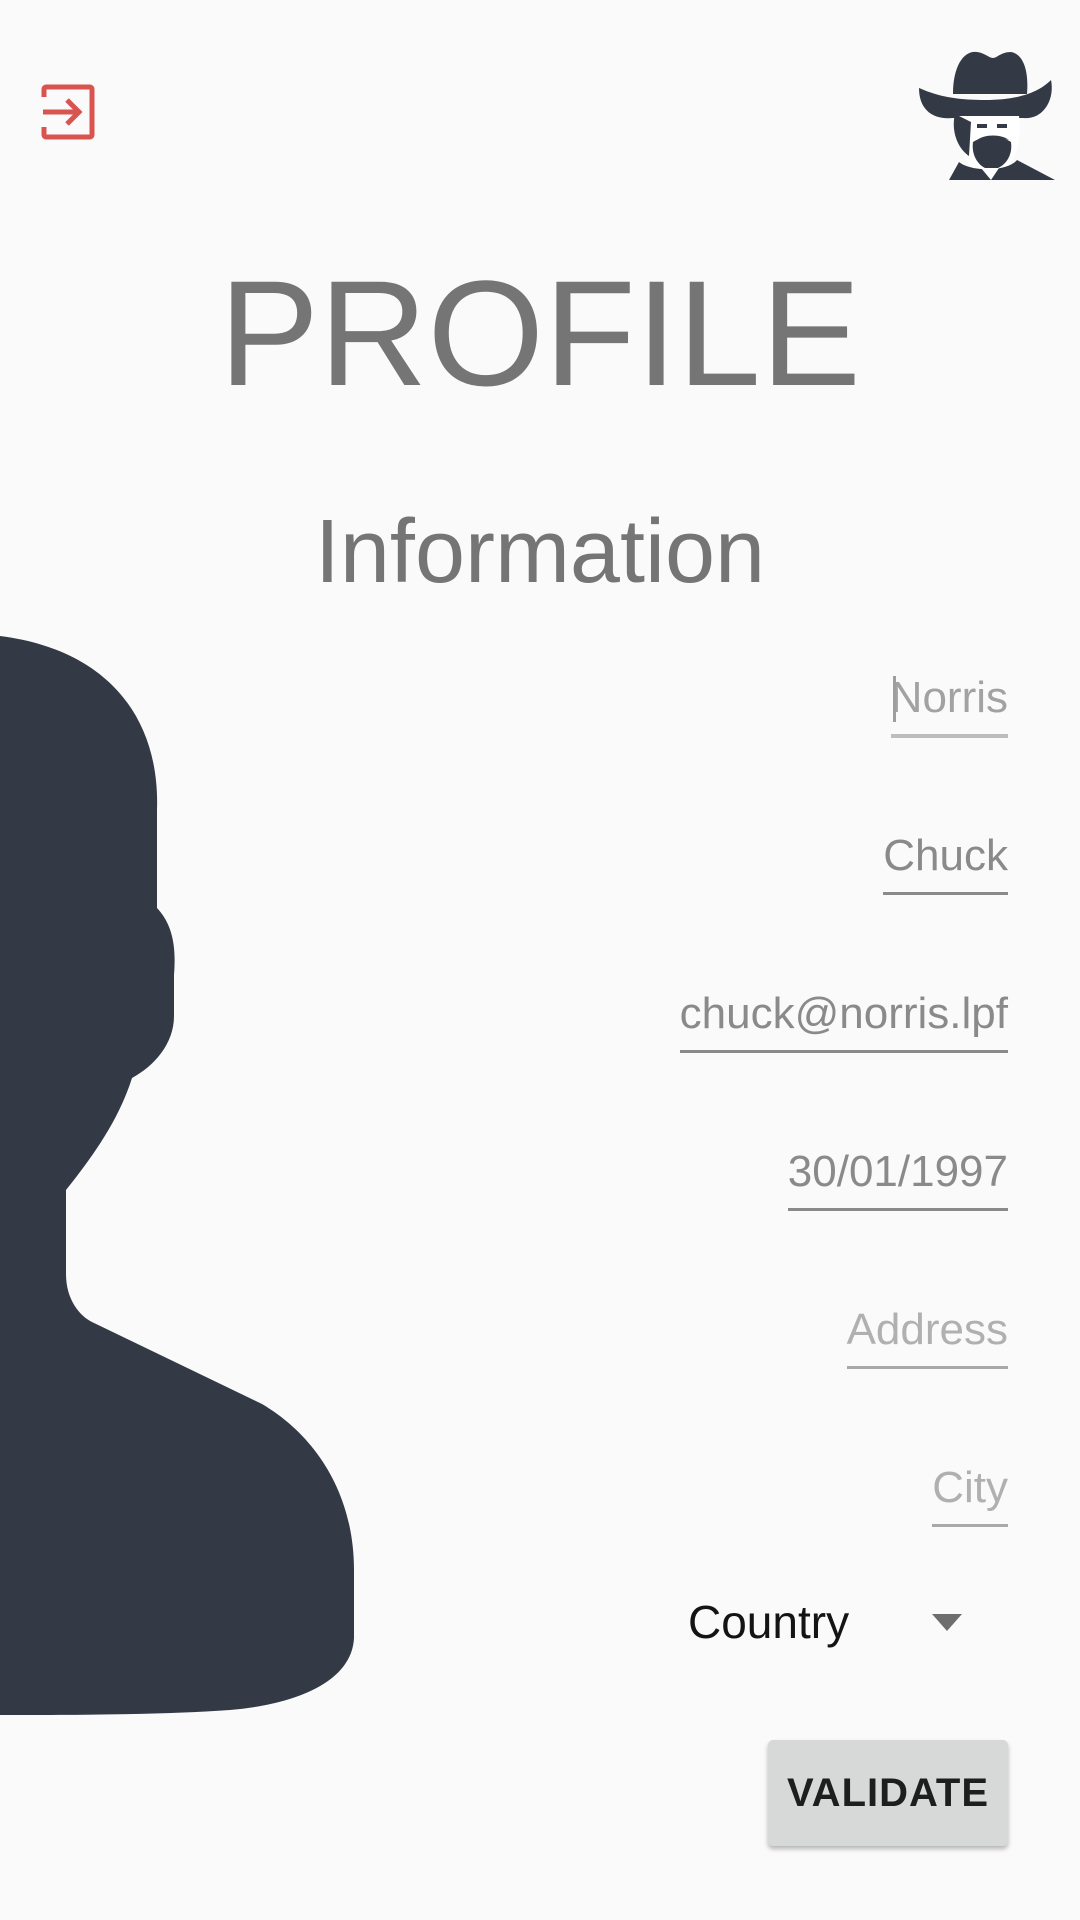 The width and height of the screenshot is (1080, 1920). What do you see at coordinates (888, 1793) in the screenshot?
I see `validate-button: VALIDATE` at bounding box center [888, 1793].